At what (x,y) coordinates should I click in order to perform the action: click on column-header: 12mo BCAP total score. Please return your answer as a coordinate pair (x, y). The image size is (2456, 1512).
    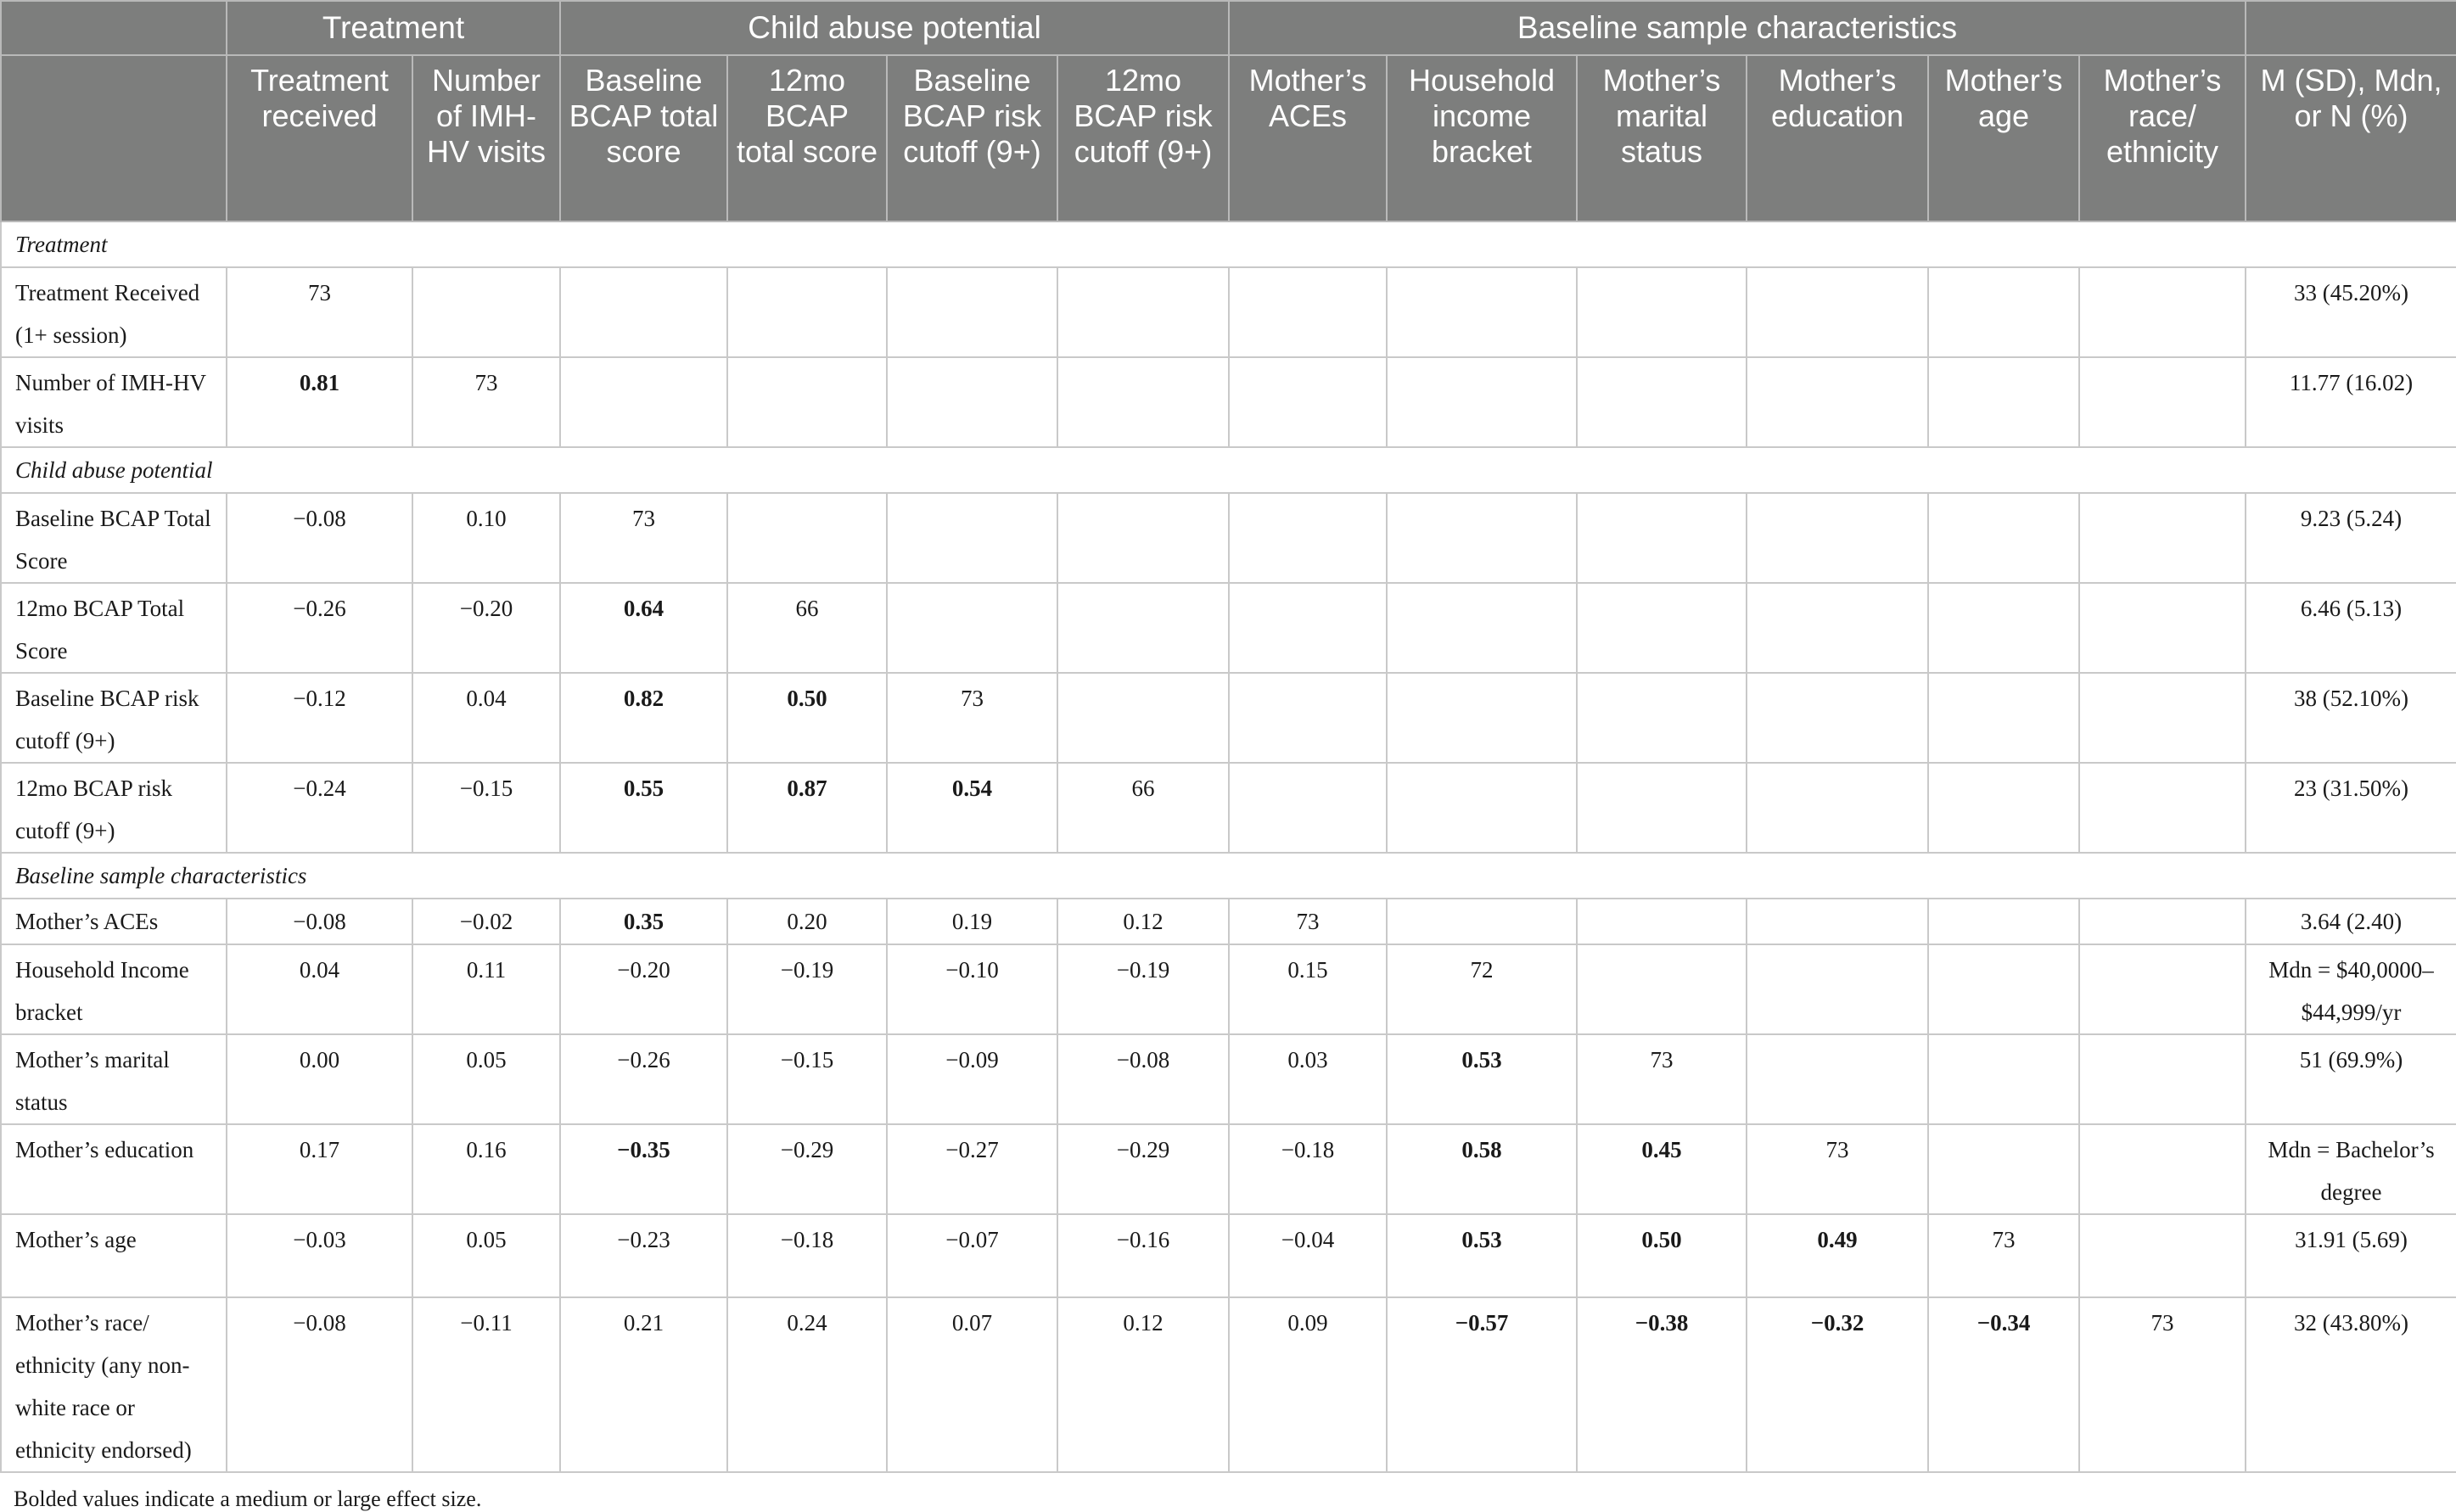
    Looking at the image, I should click on (807, 138).